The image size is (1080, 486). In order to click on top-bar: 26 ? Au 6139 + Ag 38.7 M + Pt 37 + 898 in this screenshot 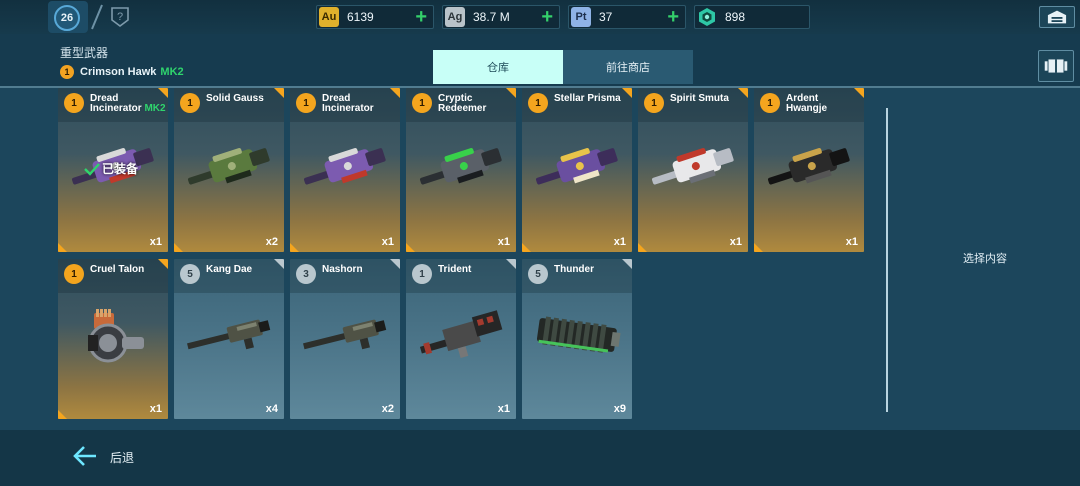, I will do `click(540, 17)`.